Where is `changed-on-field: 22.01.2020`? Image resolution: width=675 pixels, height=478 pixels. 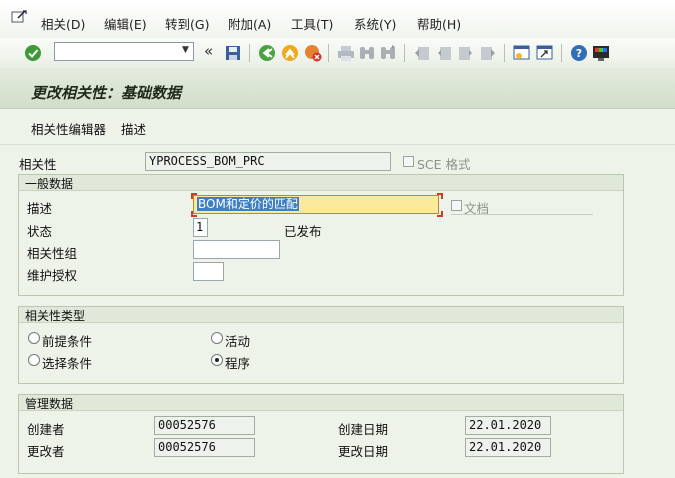
changed-on-field: 22.01.2020 is located at coordinates (508, 447).